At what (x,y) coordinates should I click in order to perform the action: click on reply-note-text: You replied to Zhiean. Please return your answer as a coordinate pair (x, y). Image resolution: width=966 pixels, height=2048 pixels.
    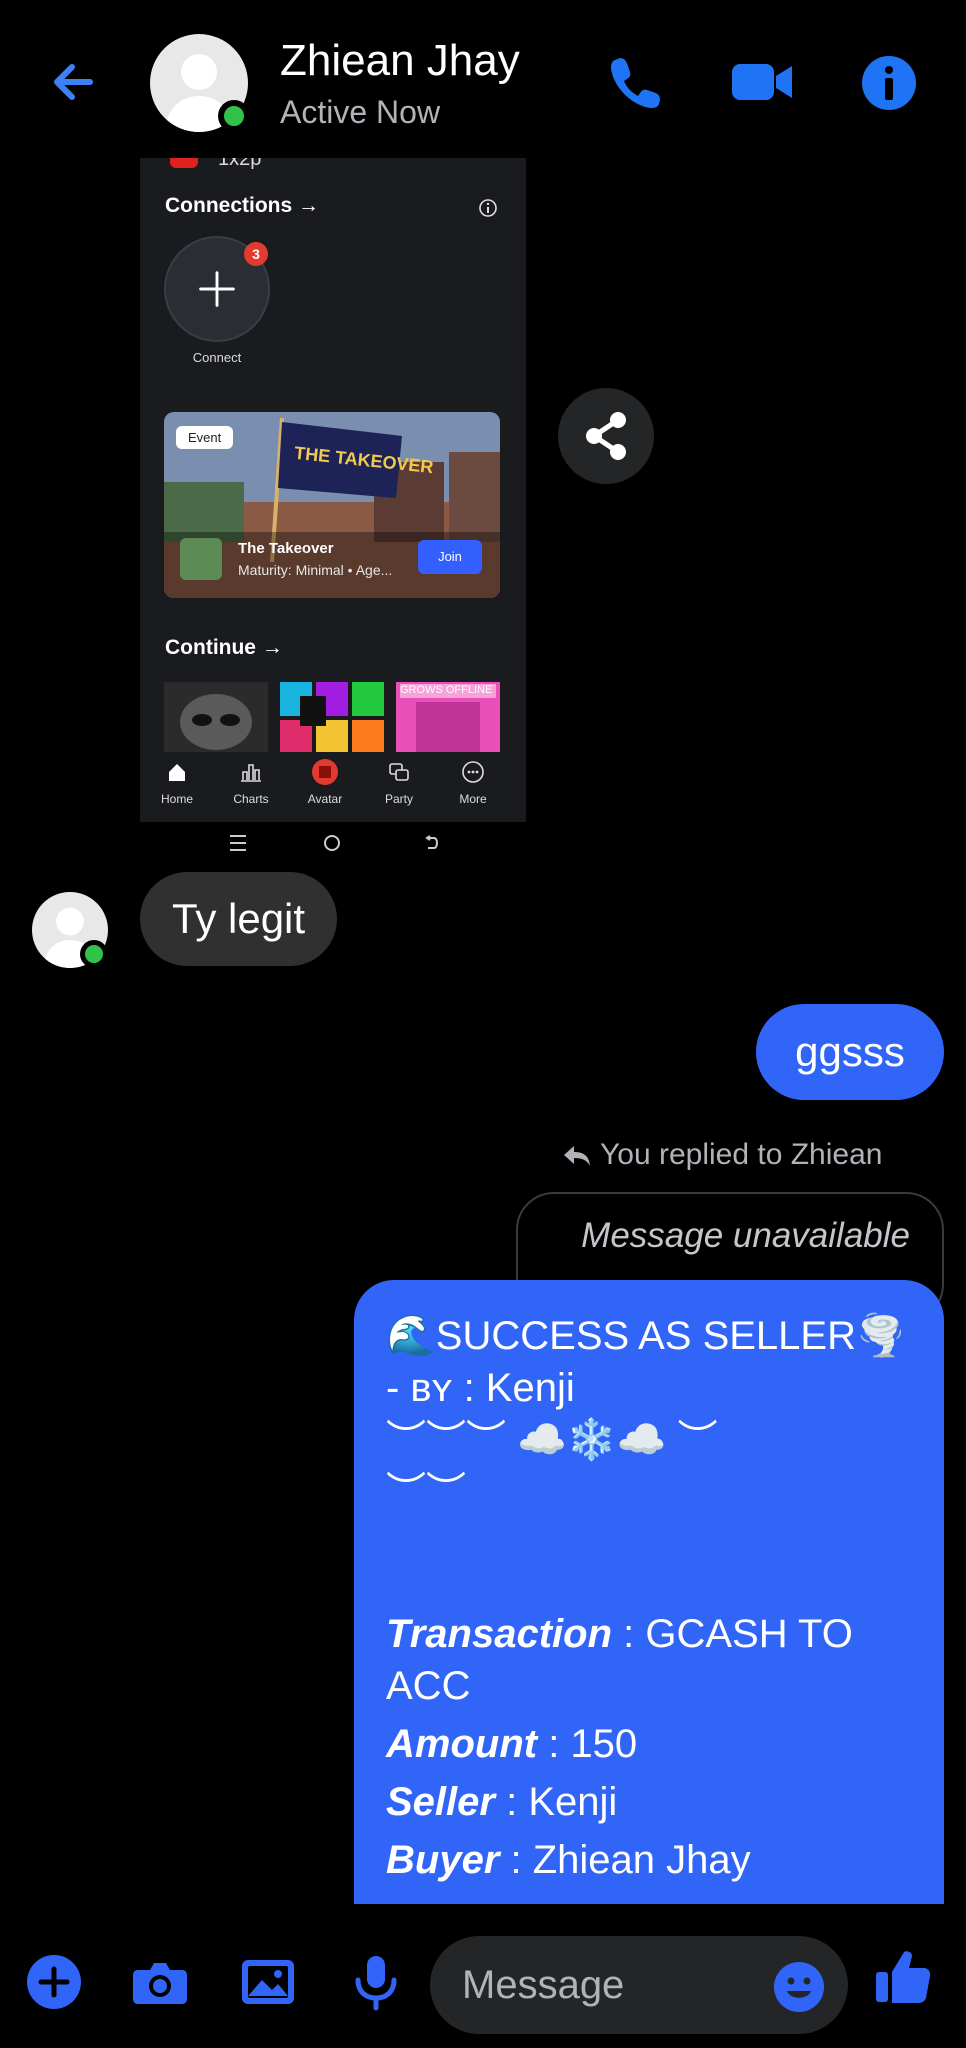
    Looking at the image, I should click on (741, 1154).